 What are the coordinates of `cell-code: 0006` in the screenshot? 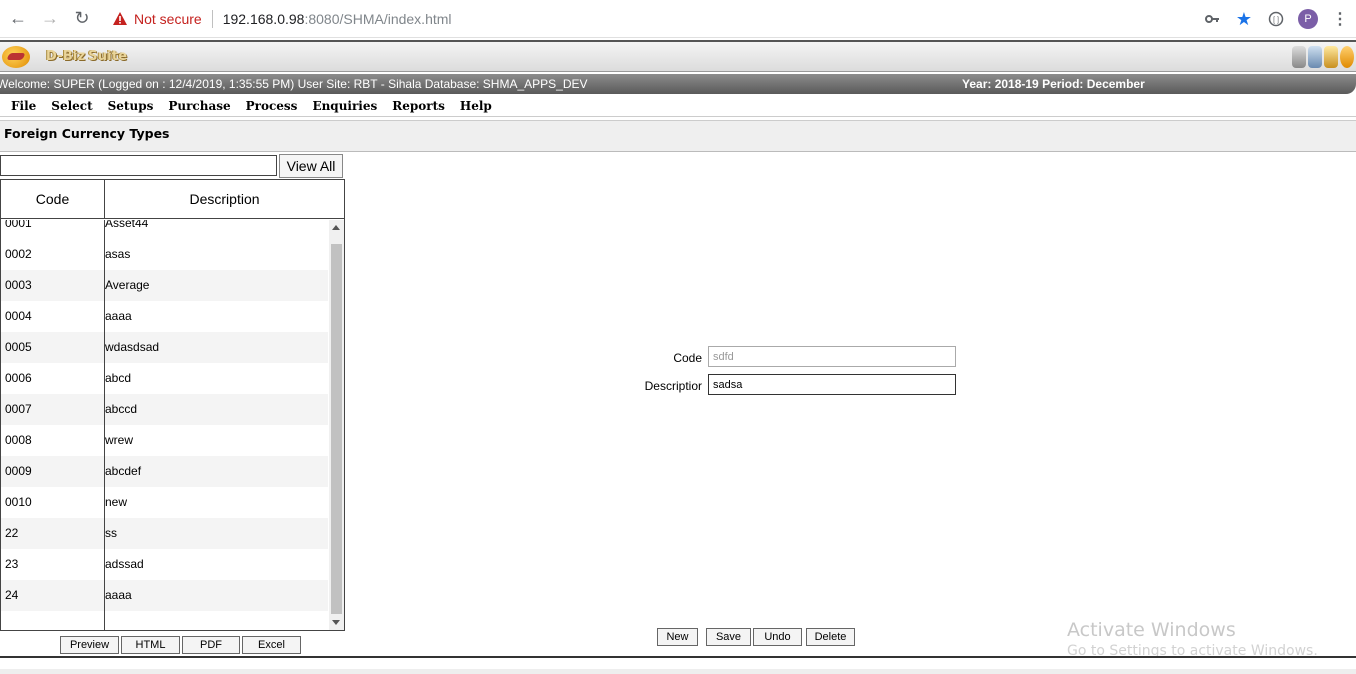 It's located at (18, 378).